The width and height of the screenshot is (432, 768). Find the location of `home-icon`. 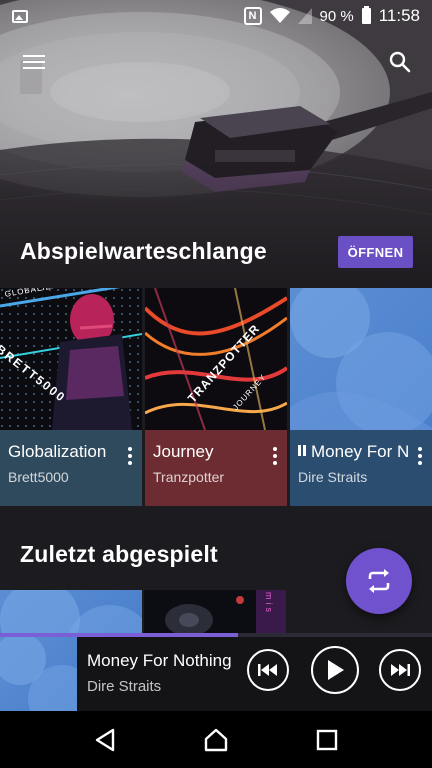

home-icon is located at coordinates (216, 740).